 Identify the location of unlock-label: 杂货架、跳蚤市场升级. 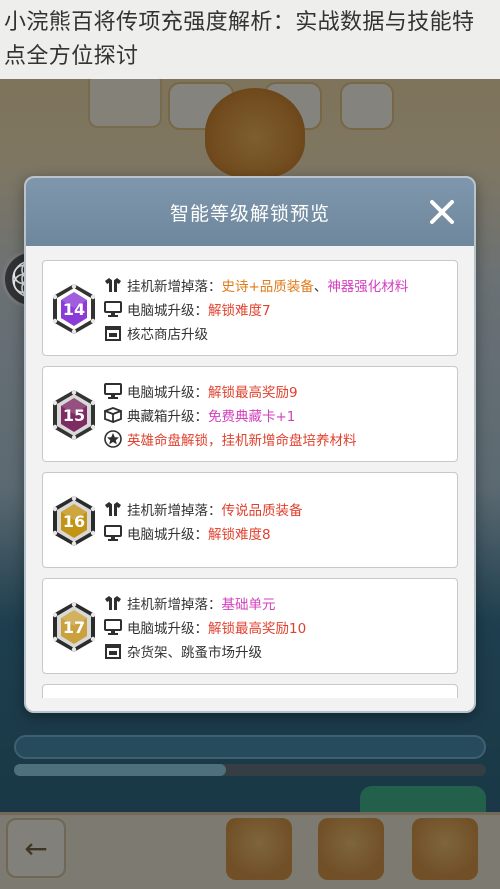
(194, 653).